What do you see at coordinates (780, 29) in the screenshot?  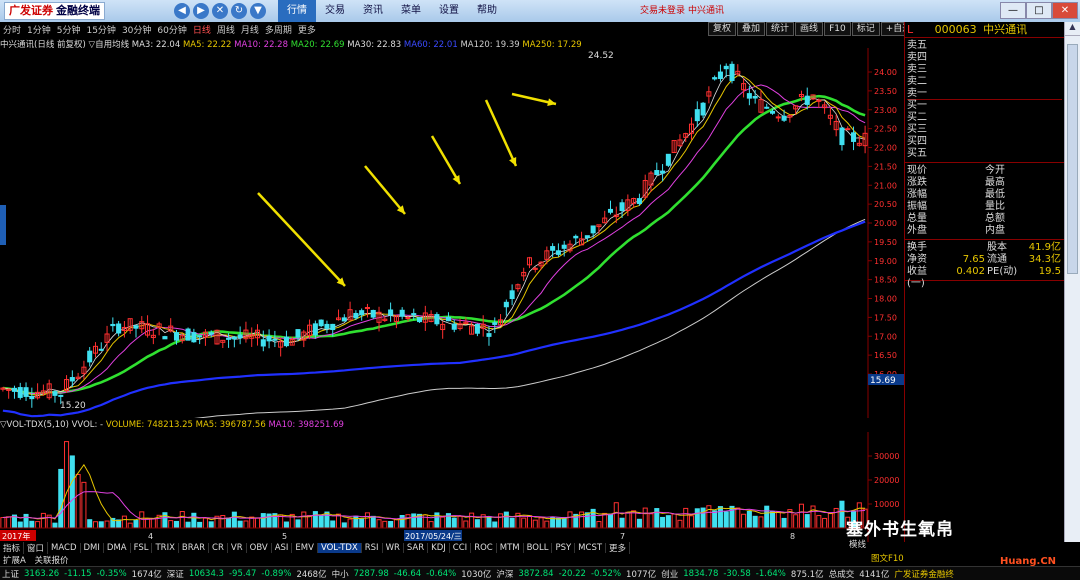 I see `stats-button: 统计` at bounding box center [780, 29].